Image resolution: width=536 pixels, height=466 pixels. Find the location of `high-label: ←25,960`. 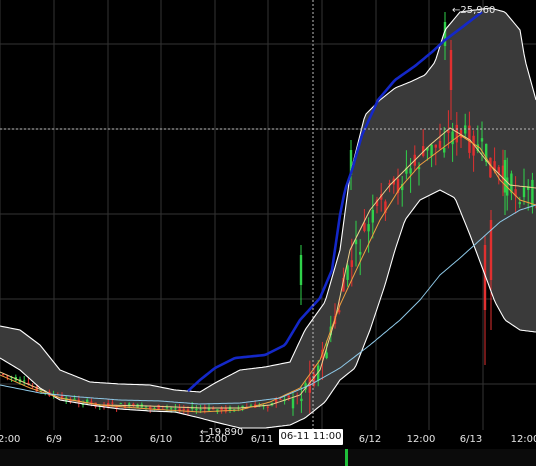

high-label: ←25,960 is located at coordinates (473, 10).